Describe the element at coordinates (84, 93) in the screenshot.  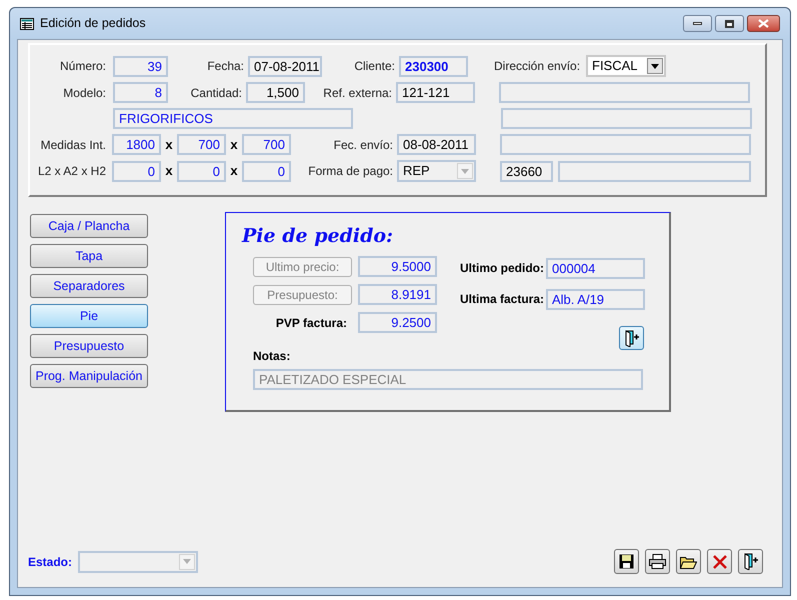
I see `field-label: Modelo:` at that location.